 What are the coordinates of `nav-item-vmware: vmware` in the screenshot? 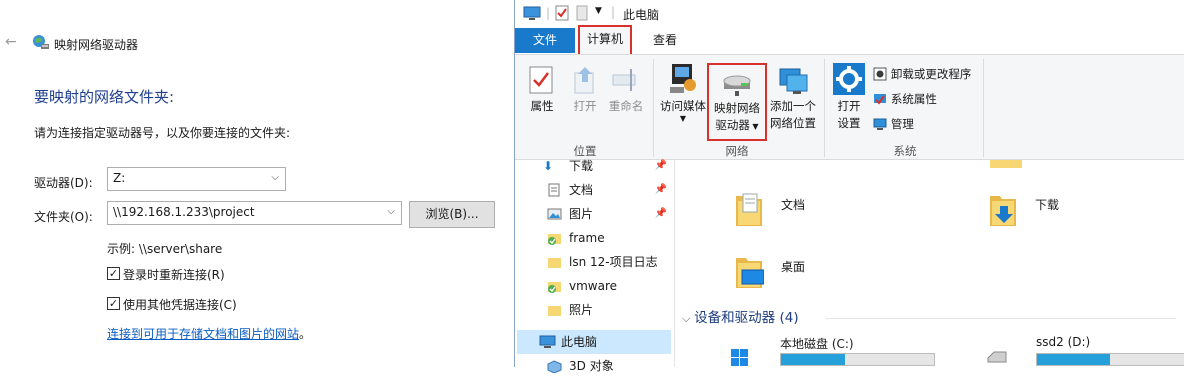 It's located at (610, 286).